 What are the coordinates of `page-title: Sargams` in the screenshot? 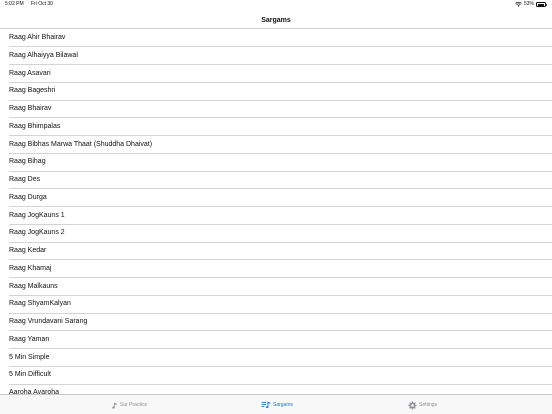 It's located at (276, 20).